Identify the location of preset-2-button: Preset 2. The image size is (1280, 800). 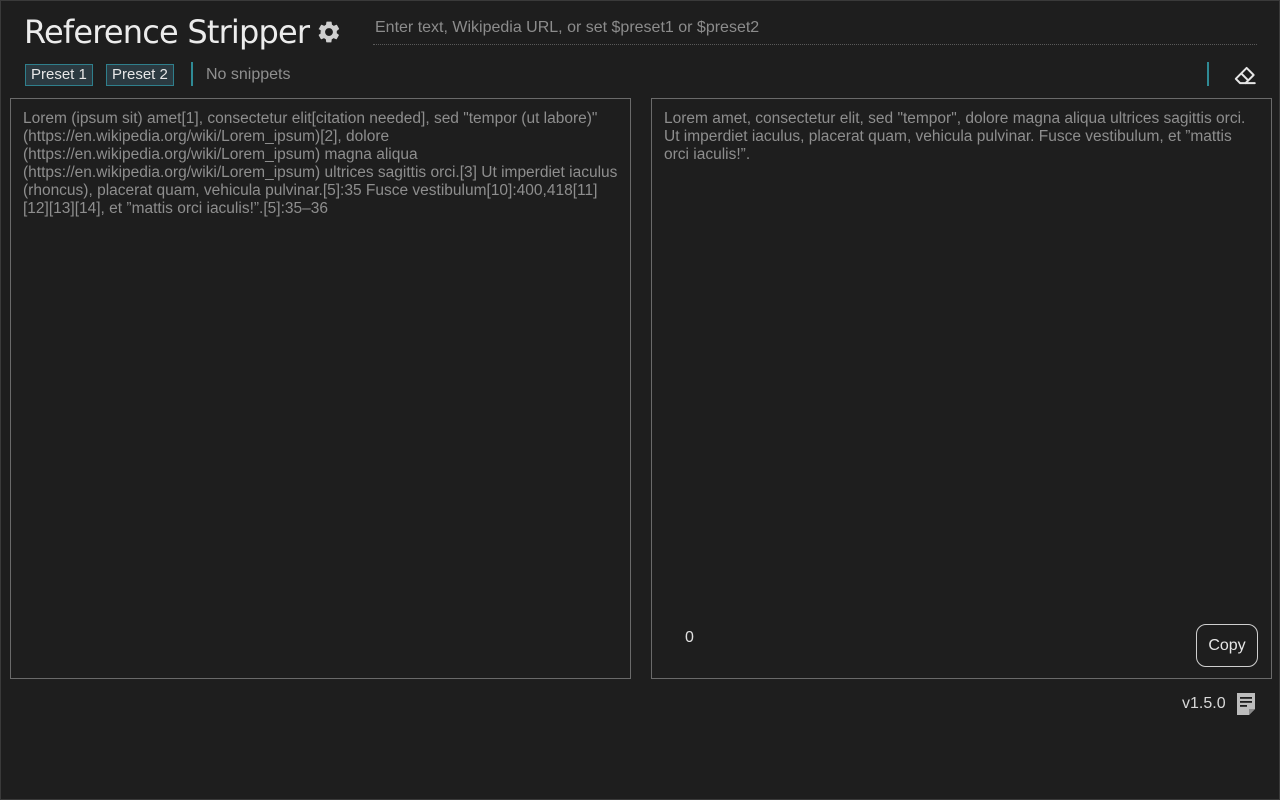
(140, 75).